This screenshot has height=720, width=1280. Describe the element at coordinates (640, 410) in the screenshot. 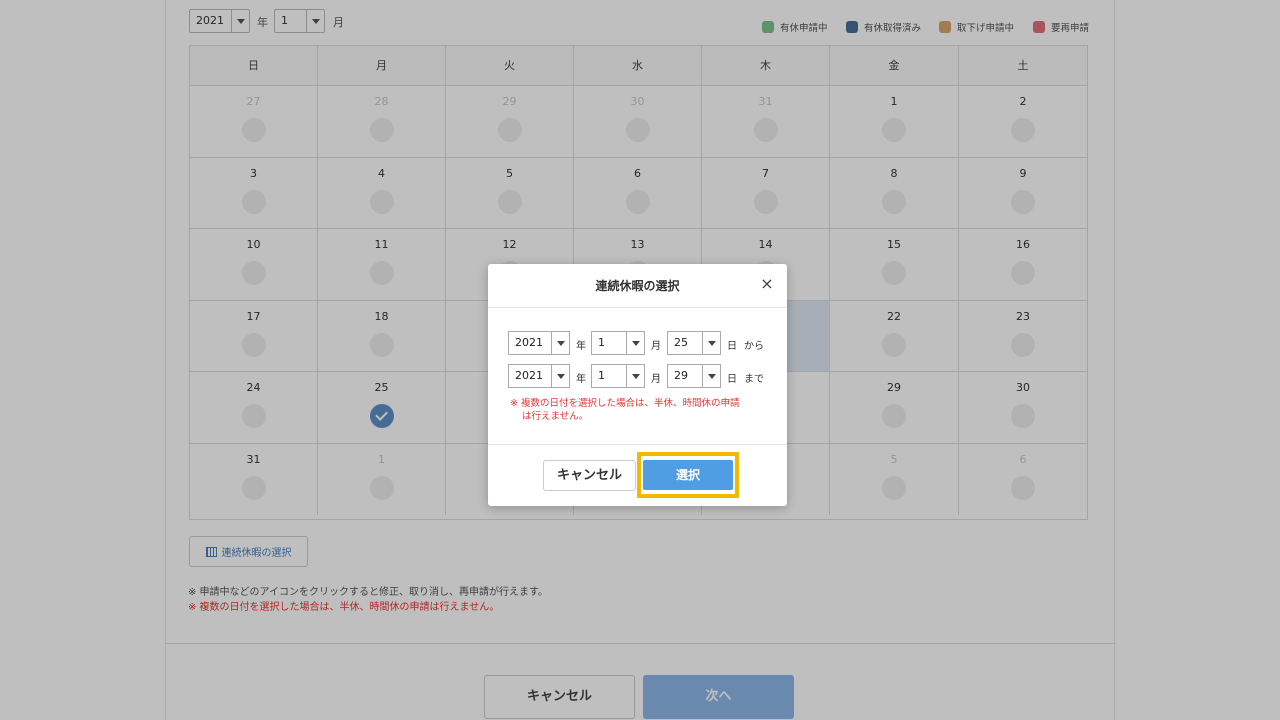

I see `dialog-warning: ※ 複数の日付を選択した場合は、半休、時間休の申請 は行えません。` at that location.